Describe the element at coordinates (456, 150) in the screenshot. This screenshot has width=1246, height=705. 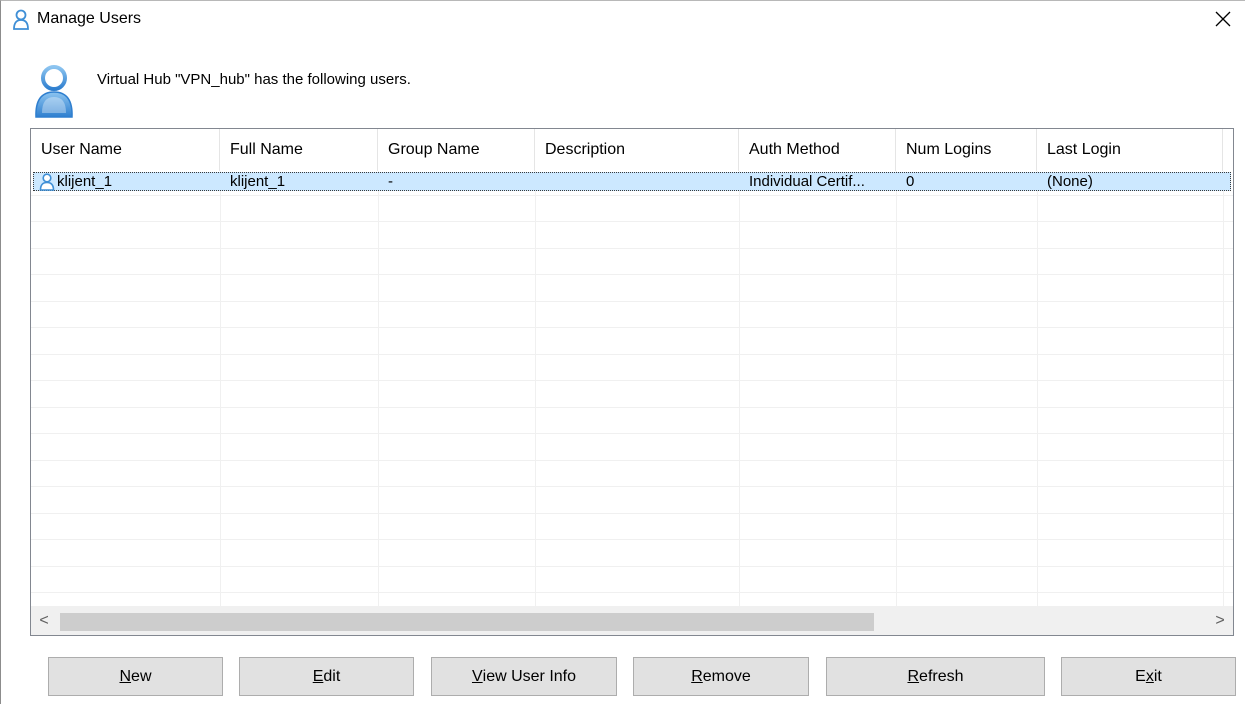
I see `column-header-group-name: Group Name` at that location.